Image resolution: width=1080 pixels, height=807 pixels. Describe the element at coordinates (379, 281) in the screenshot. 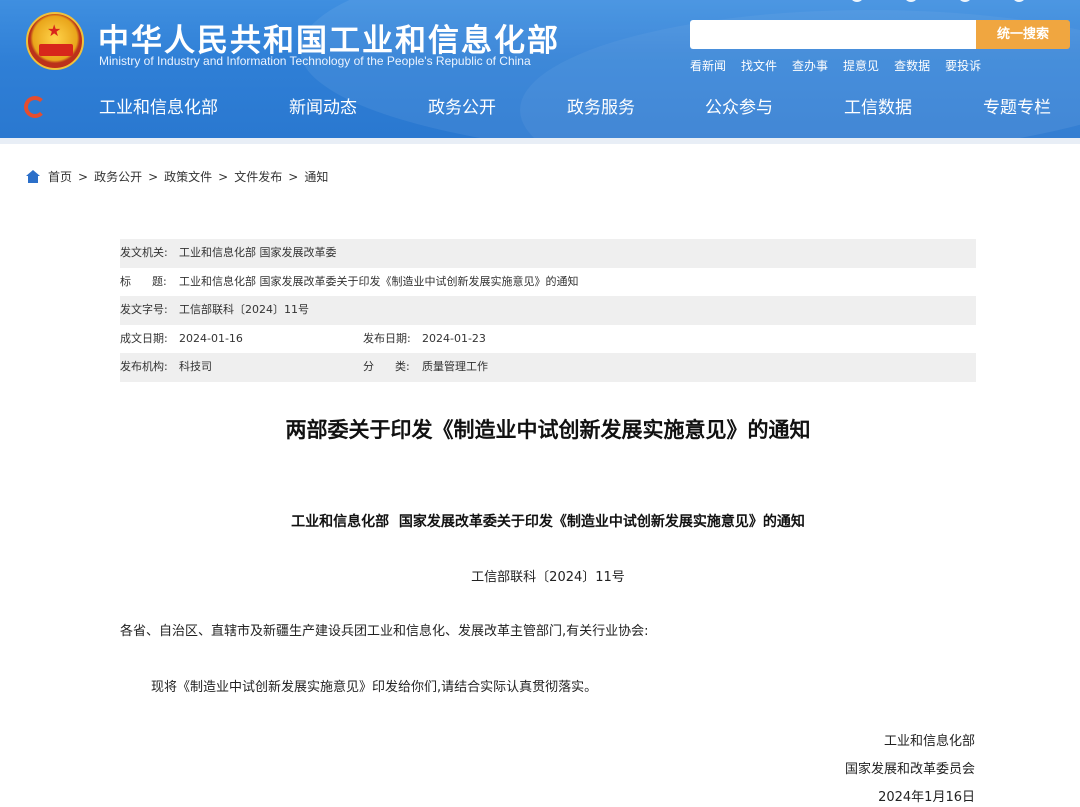

I see `meta-title: 工业和信息化部 国家发展改革委关于印发《制造业中试创新发展实施意见》的通知` at that location.